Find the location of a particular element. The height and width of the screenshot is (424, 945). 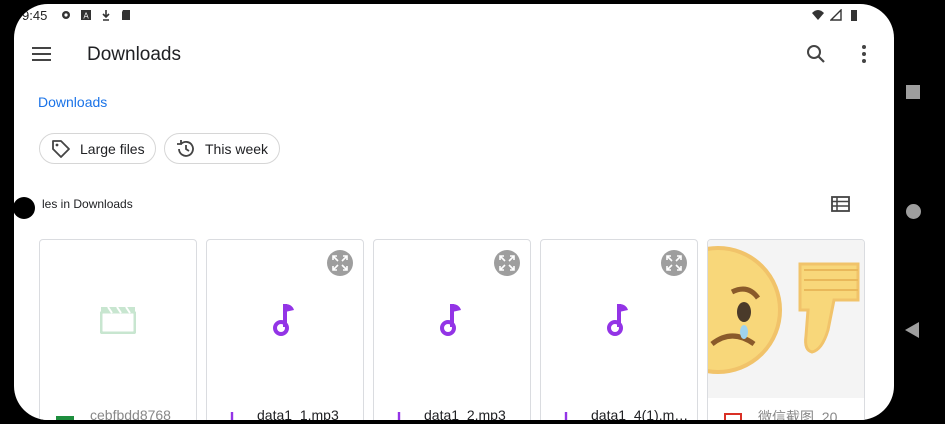

list-view-icon is located at coordinates (841, 204).